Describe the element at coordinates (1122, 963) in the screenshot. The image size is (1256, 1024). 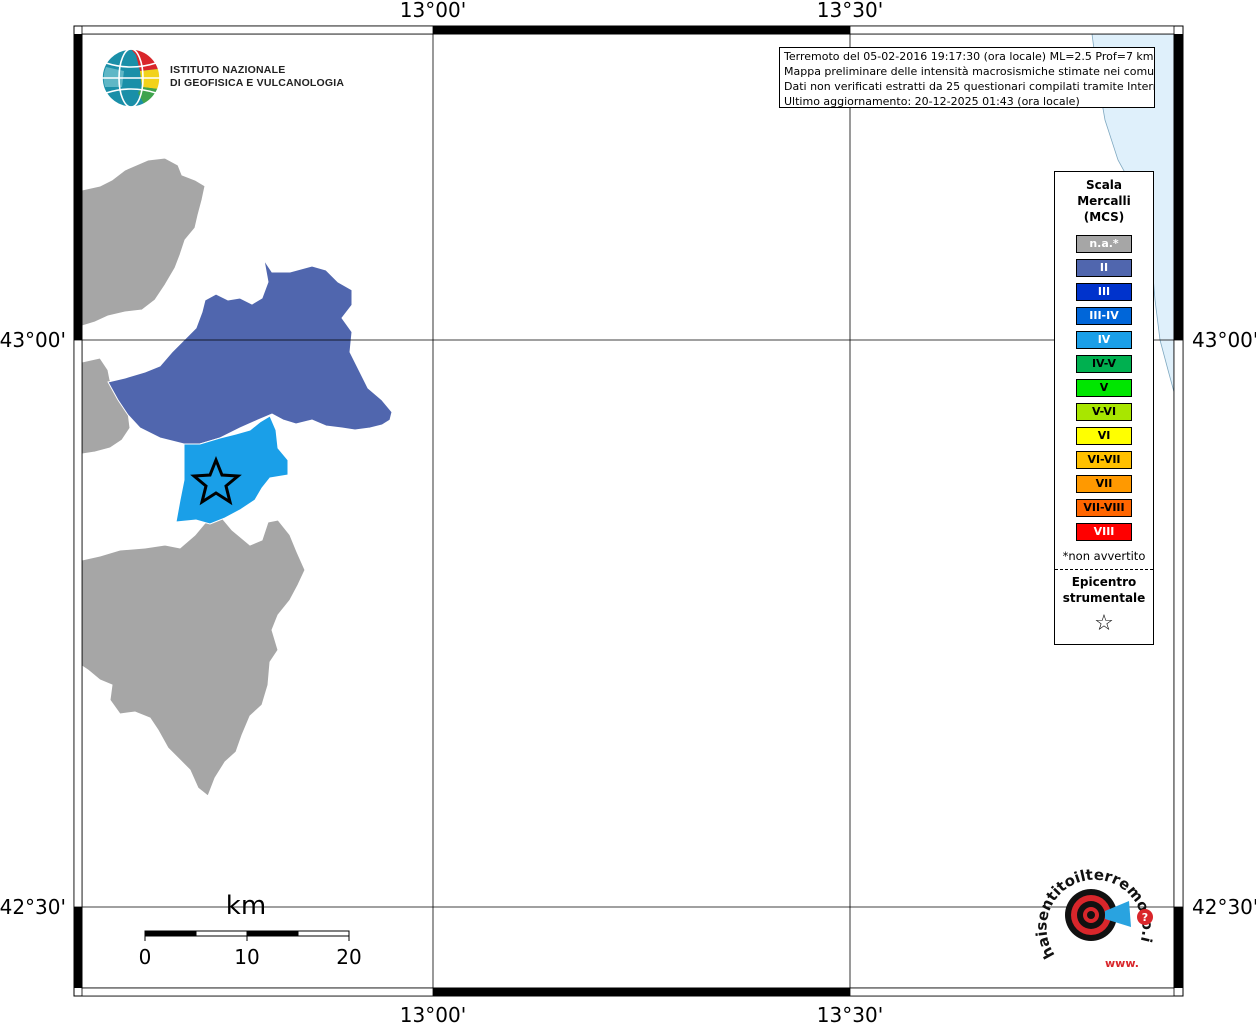
I see `haisentito-logo-url: www.` at that location.